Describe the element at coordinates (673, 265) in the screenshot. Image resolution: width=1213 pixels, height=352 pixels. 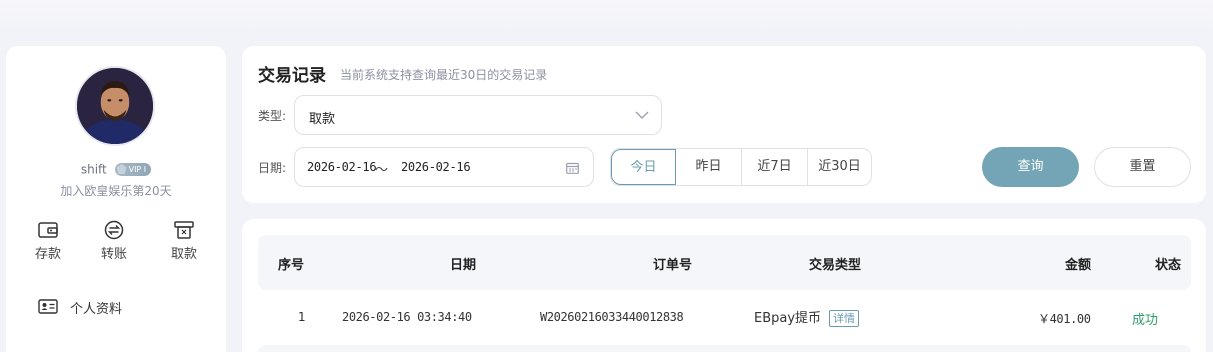
I see `header-order-no: 订单号` at that location.